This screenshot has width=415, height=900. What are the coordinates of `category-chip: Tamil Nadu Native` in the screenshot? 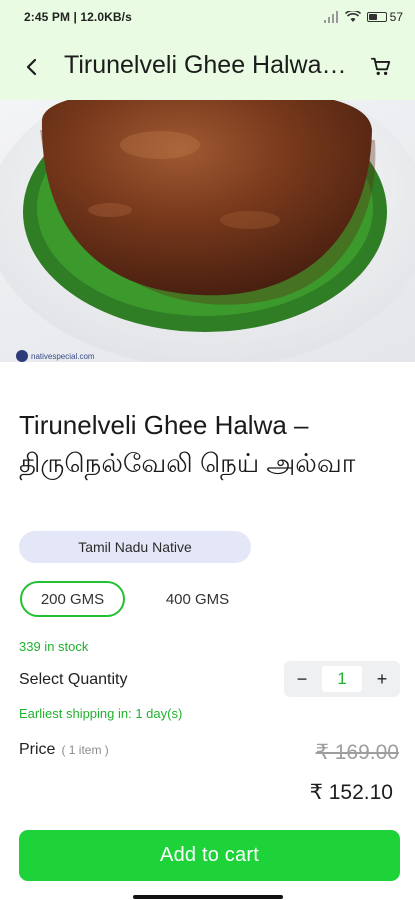 It's located at (135, 547).